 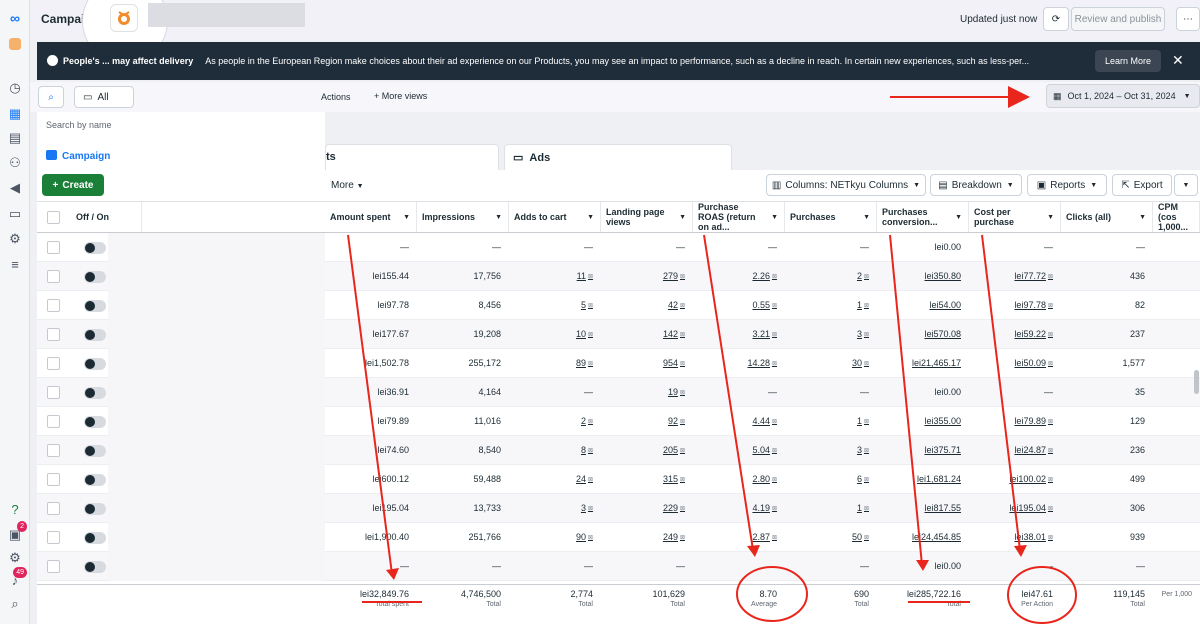 I want to click on table-cell: lei97.78 ⊠, so click(x=1015, y=305).